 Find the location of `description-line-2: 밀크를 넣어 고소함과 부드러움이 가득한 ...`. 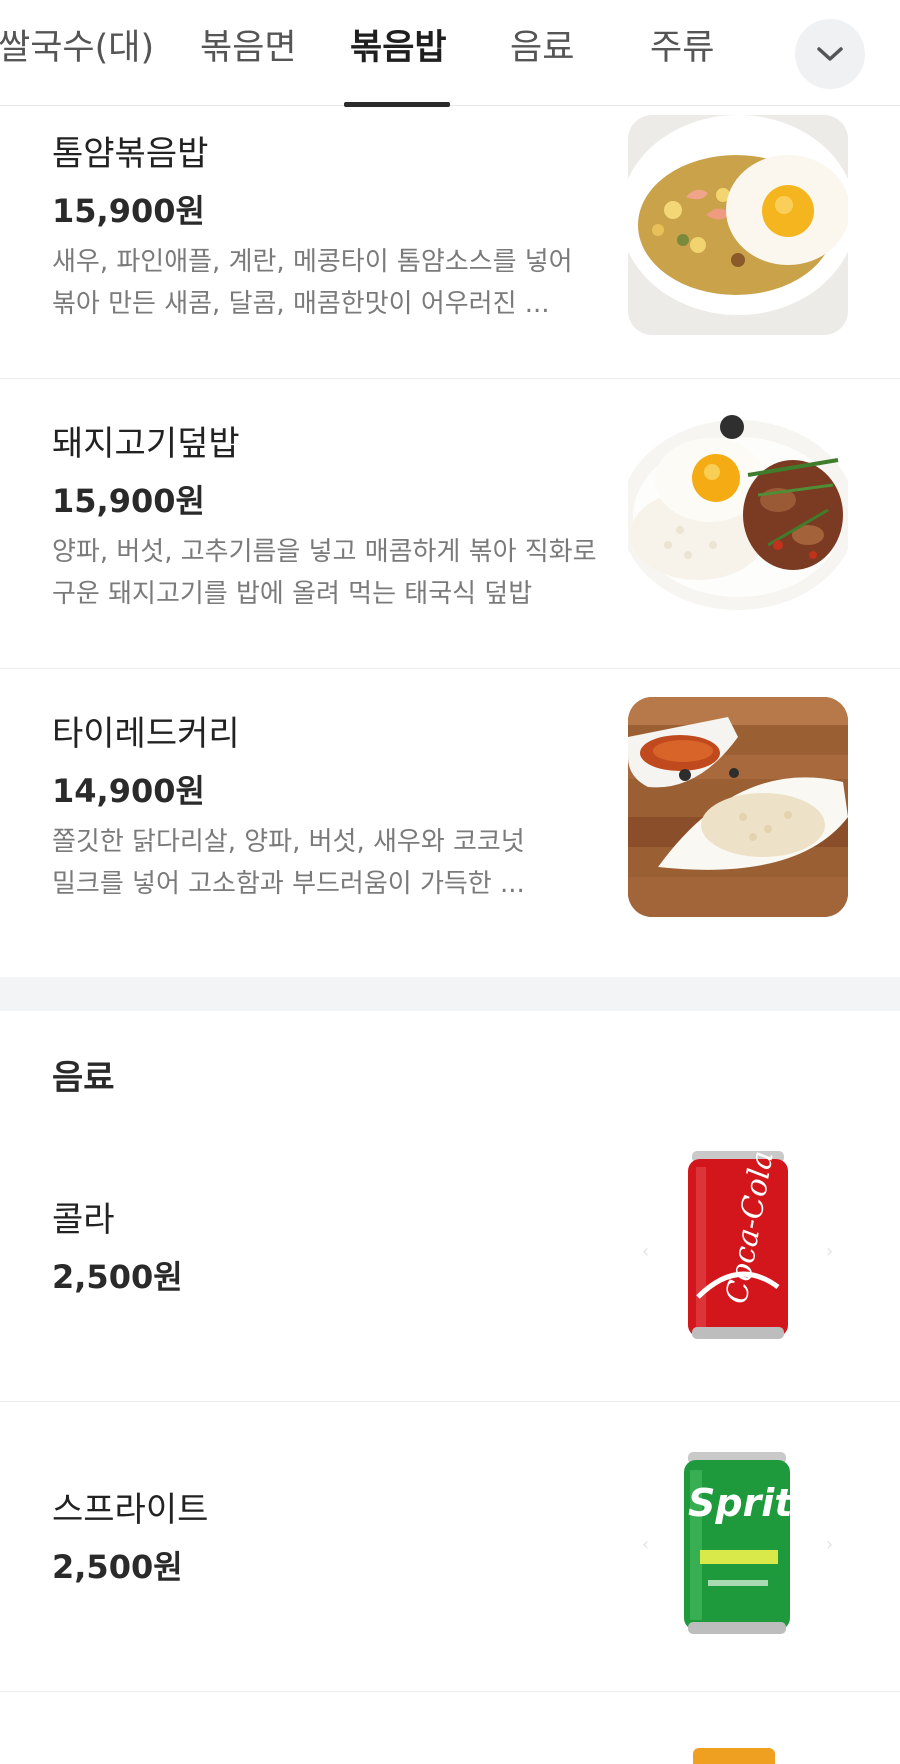

description-line-2: 밀크를 넣어 고소함과 부드러움이 가득한 ... is located at coordinates (288, 884).